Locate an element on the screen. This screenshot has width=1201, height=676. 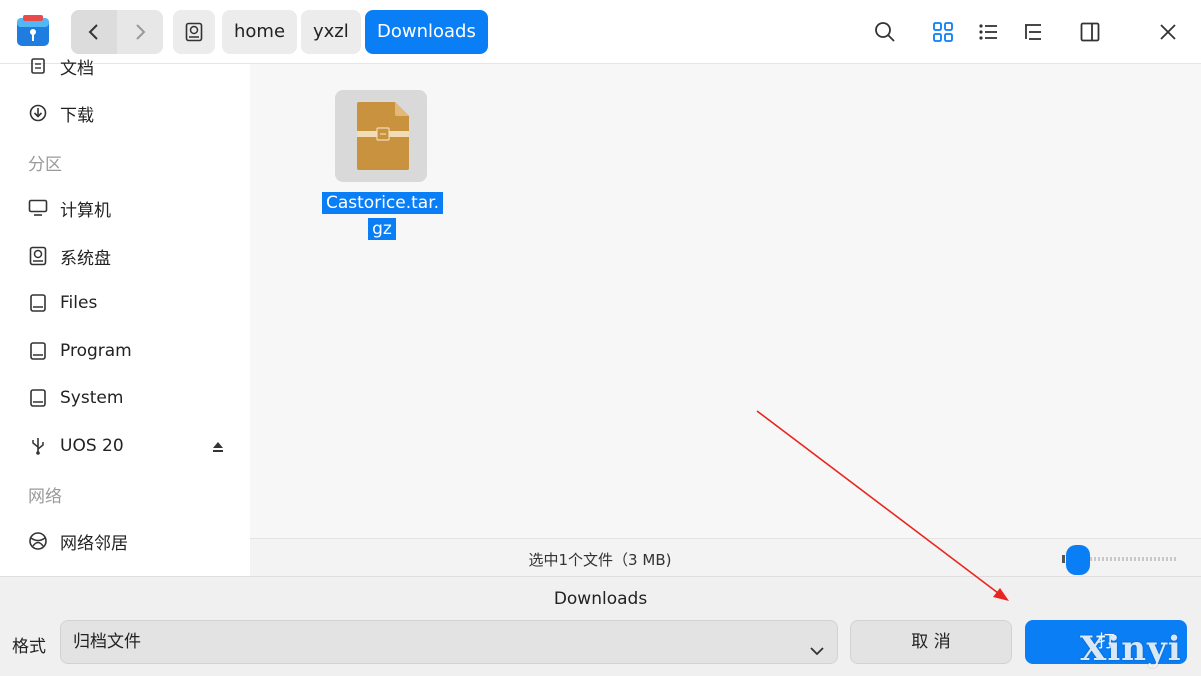
sidebar-item-label: 下载 is located at coordinates (77, 115).